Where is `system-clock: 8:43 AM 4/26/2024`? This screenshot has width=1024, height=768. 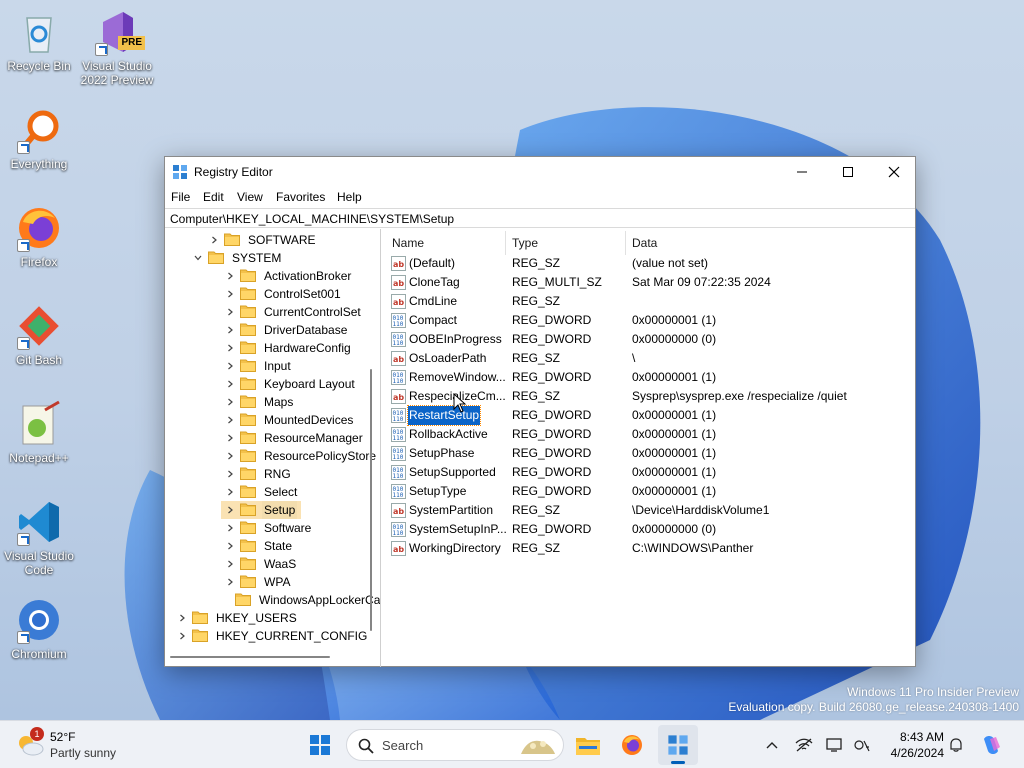
system-clock: 8:43 AM 4/26/2024 is located at coordinates (914, 745).